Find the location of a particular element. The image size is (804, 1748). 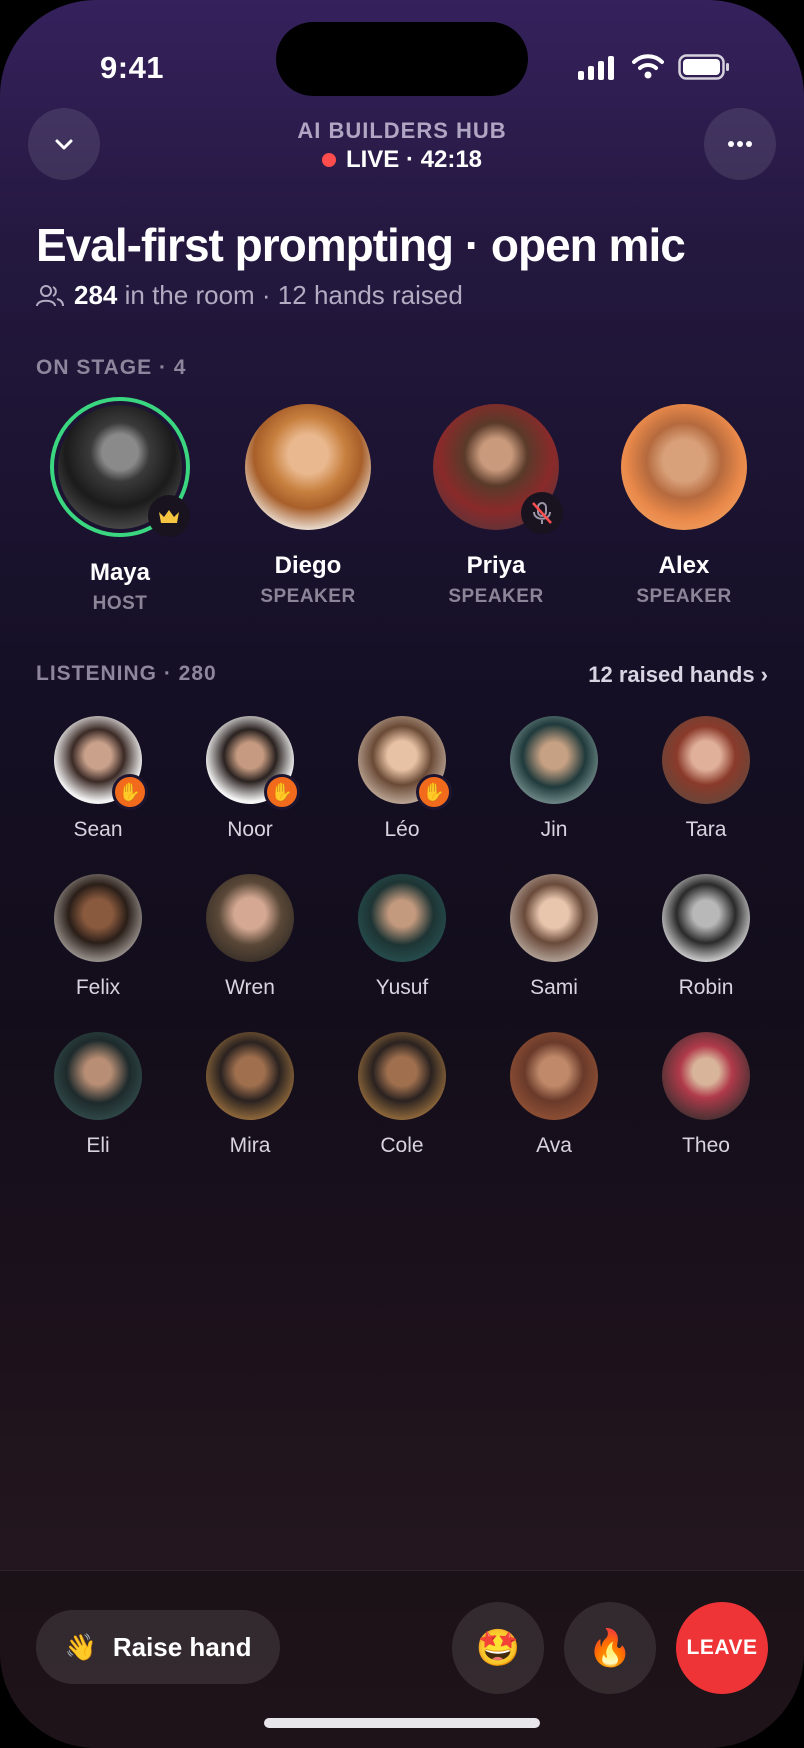

listener-theo: Theo is located at coordinates (706, 1095).